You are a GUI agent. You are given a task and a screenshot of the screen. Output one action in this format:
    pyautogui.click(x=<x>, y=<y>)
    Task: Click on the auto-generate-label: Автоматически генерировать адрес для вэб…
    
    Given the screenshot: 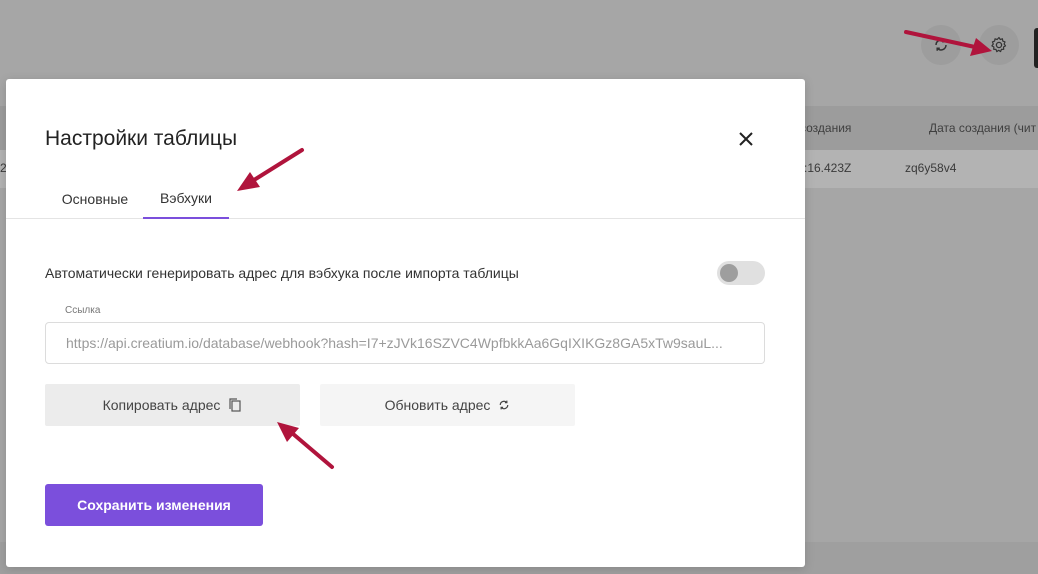 What is the action you would take?
    pyautogui.click(x=282, y=273)
    